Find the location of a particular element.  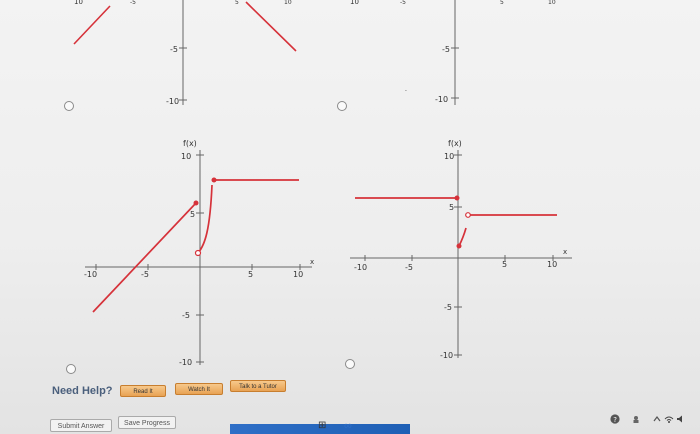

graph-d-tick-y-10: 10 is located at coordinates (449, 156).